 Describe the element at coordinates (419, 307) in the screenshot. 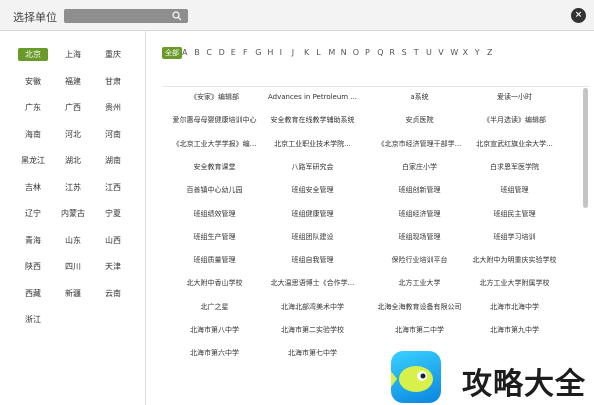

I see `unit-item: 北海全海教育设备有限公司` at that location.